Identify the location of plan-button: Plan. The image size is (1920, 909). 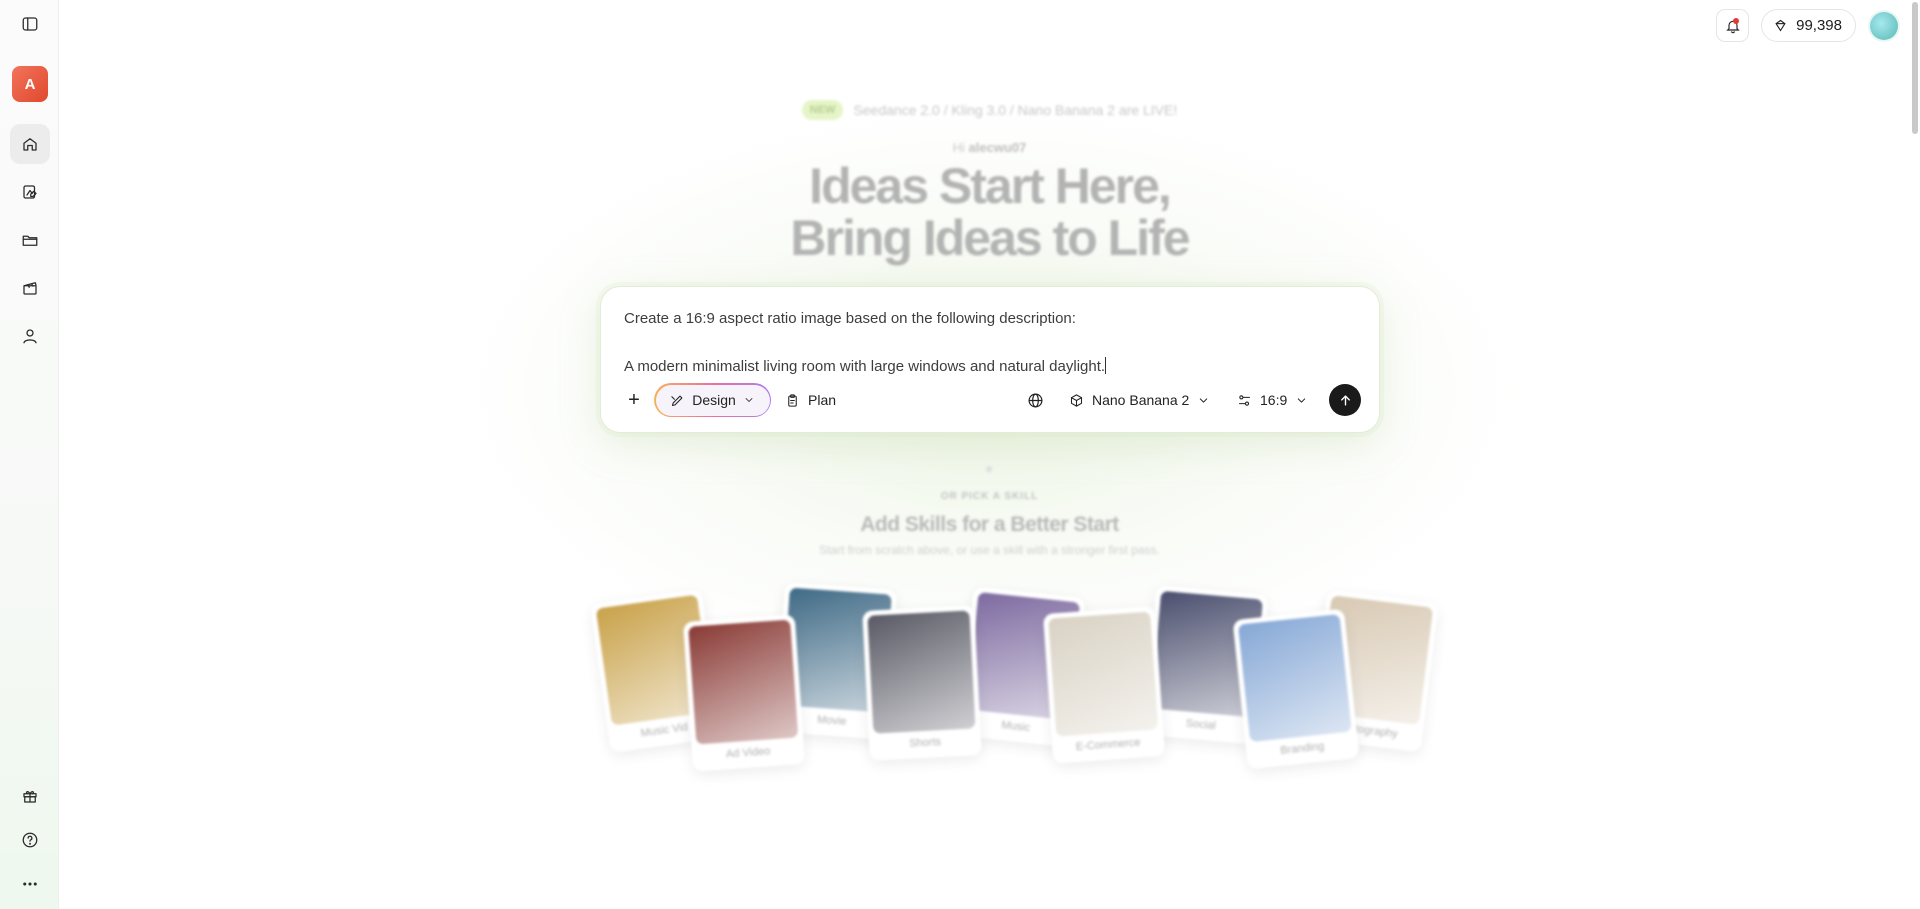
(810, 400).